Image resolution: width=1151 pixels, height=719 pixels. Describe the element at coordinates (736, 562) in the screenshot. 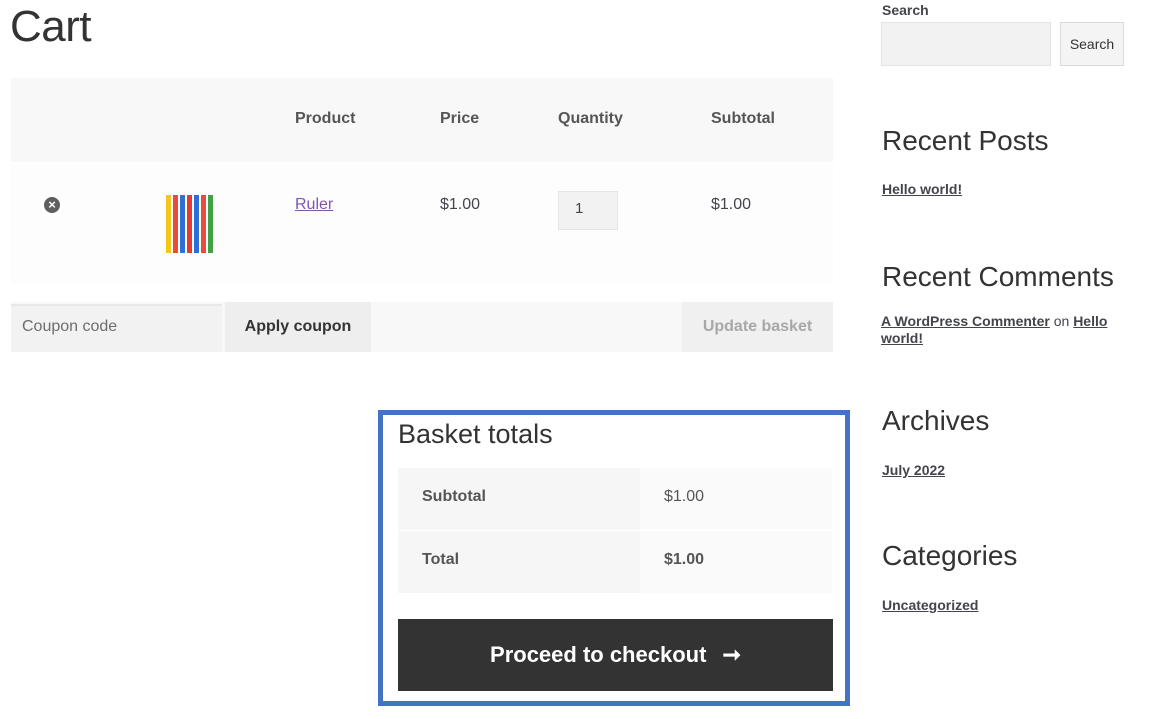

I see `totals-total-value: $1.00` at that location.